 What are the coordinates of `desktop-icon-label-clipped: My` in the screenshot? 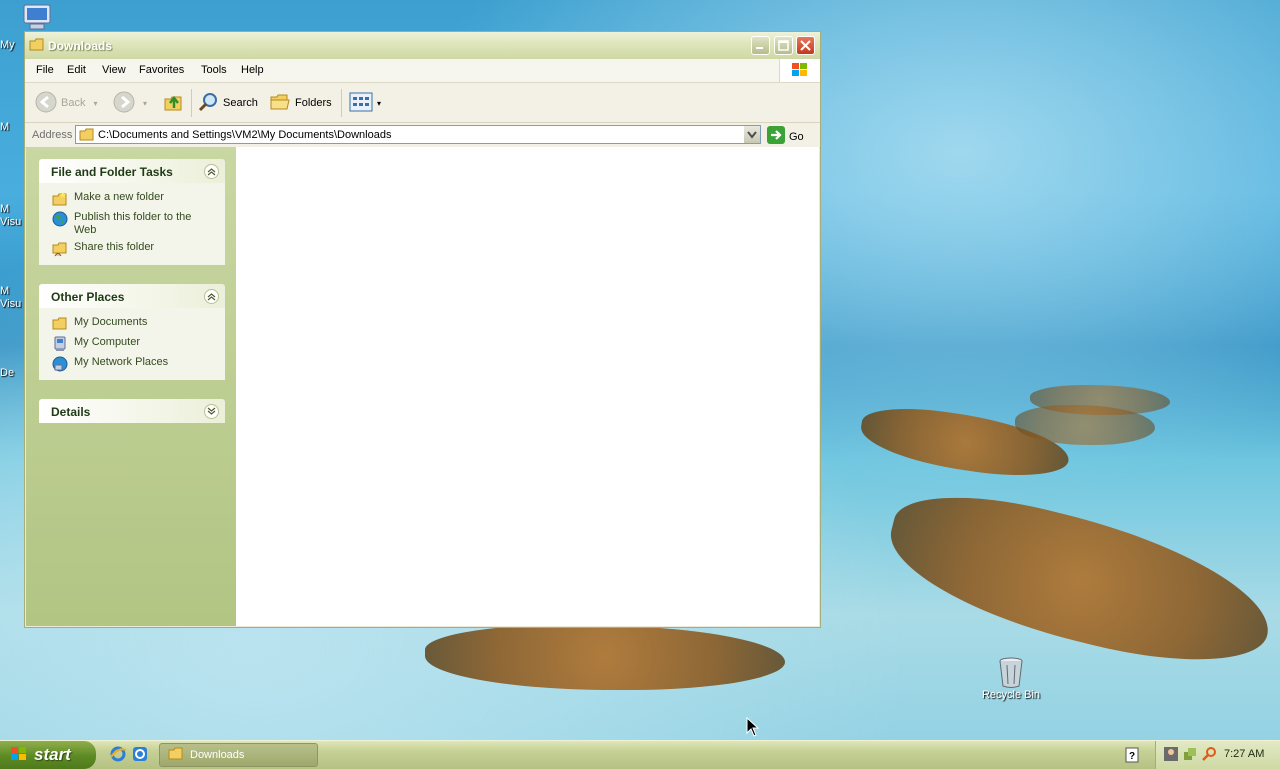 It's located at (7, 45).